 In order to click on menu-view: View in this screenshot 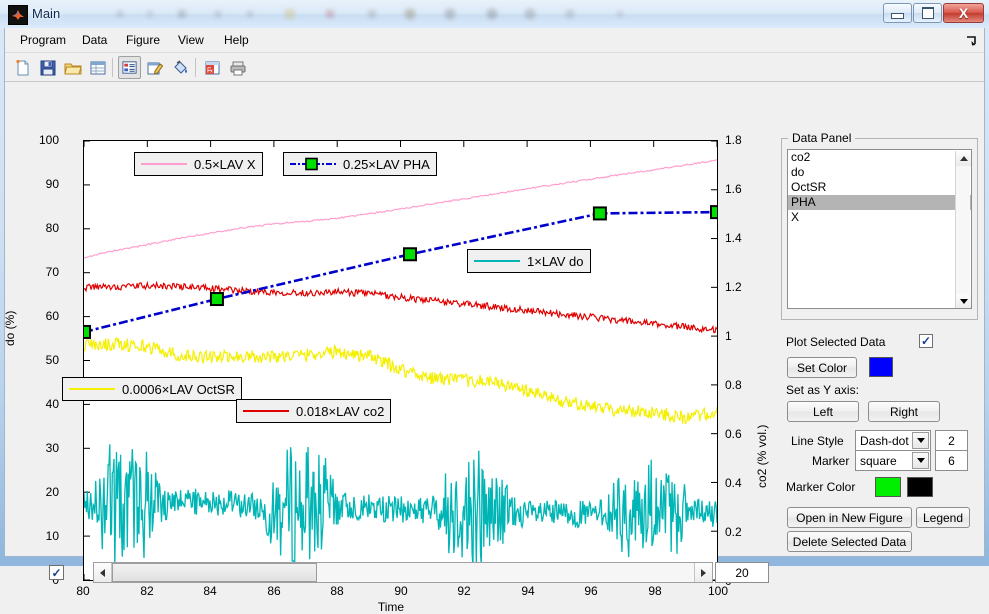, I will do `click(191, 40)`.